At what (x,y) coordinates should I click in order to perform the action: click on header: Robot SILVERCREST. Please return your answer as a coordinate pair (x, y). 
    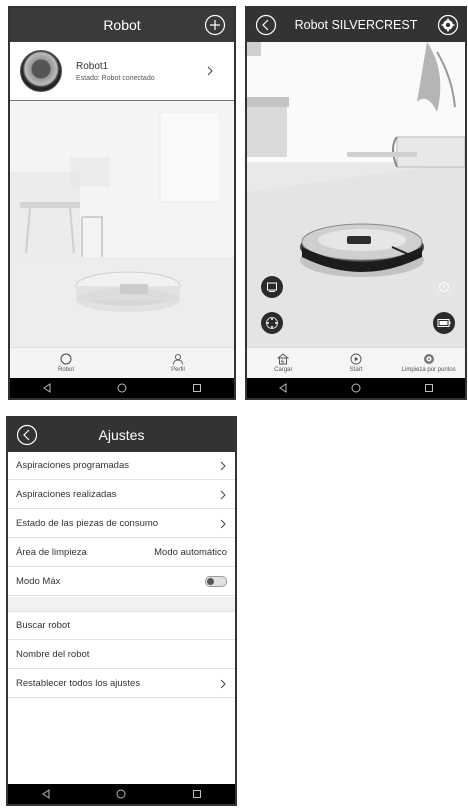
    Looking at the image, I should click on (356, 25).